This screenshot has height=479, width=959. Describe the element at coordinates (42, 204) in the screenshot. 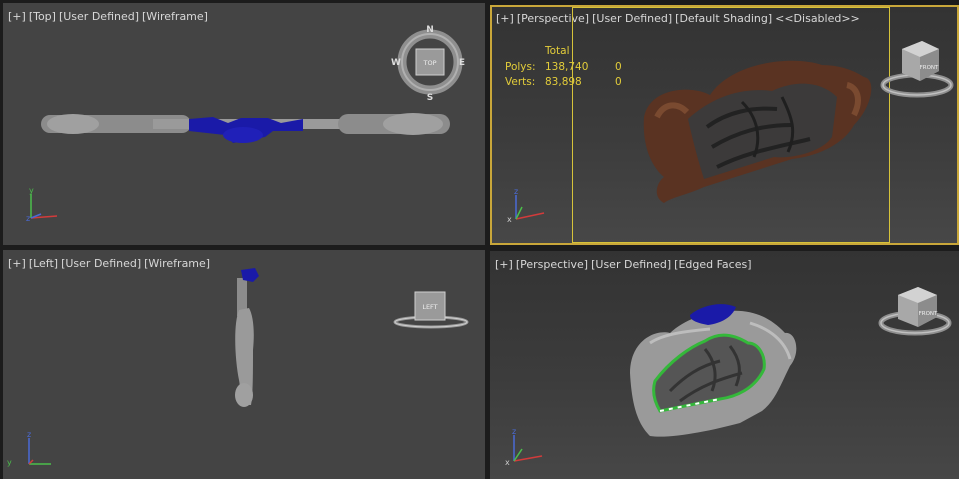

I see `axis-tripod-icon: y z` at that location.